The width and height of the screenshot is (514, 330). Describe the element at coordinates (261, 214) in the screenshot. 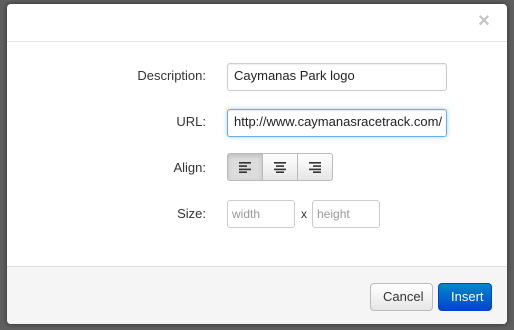

I see `width-input` at that location.